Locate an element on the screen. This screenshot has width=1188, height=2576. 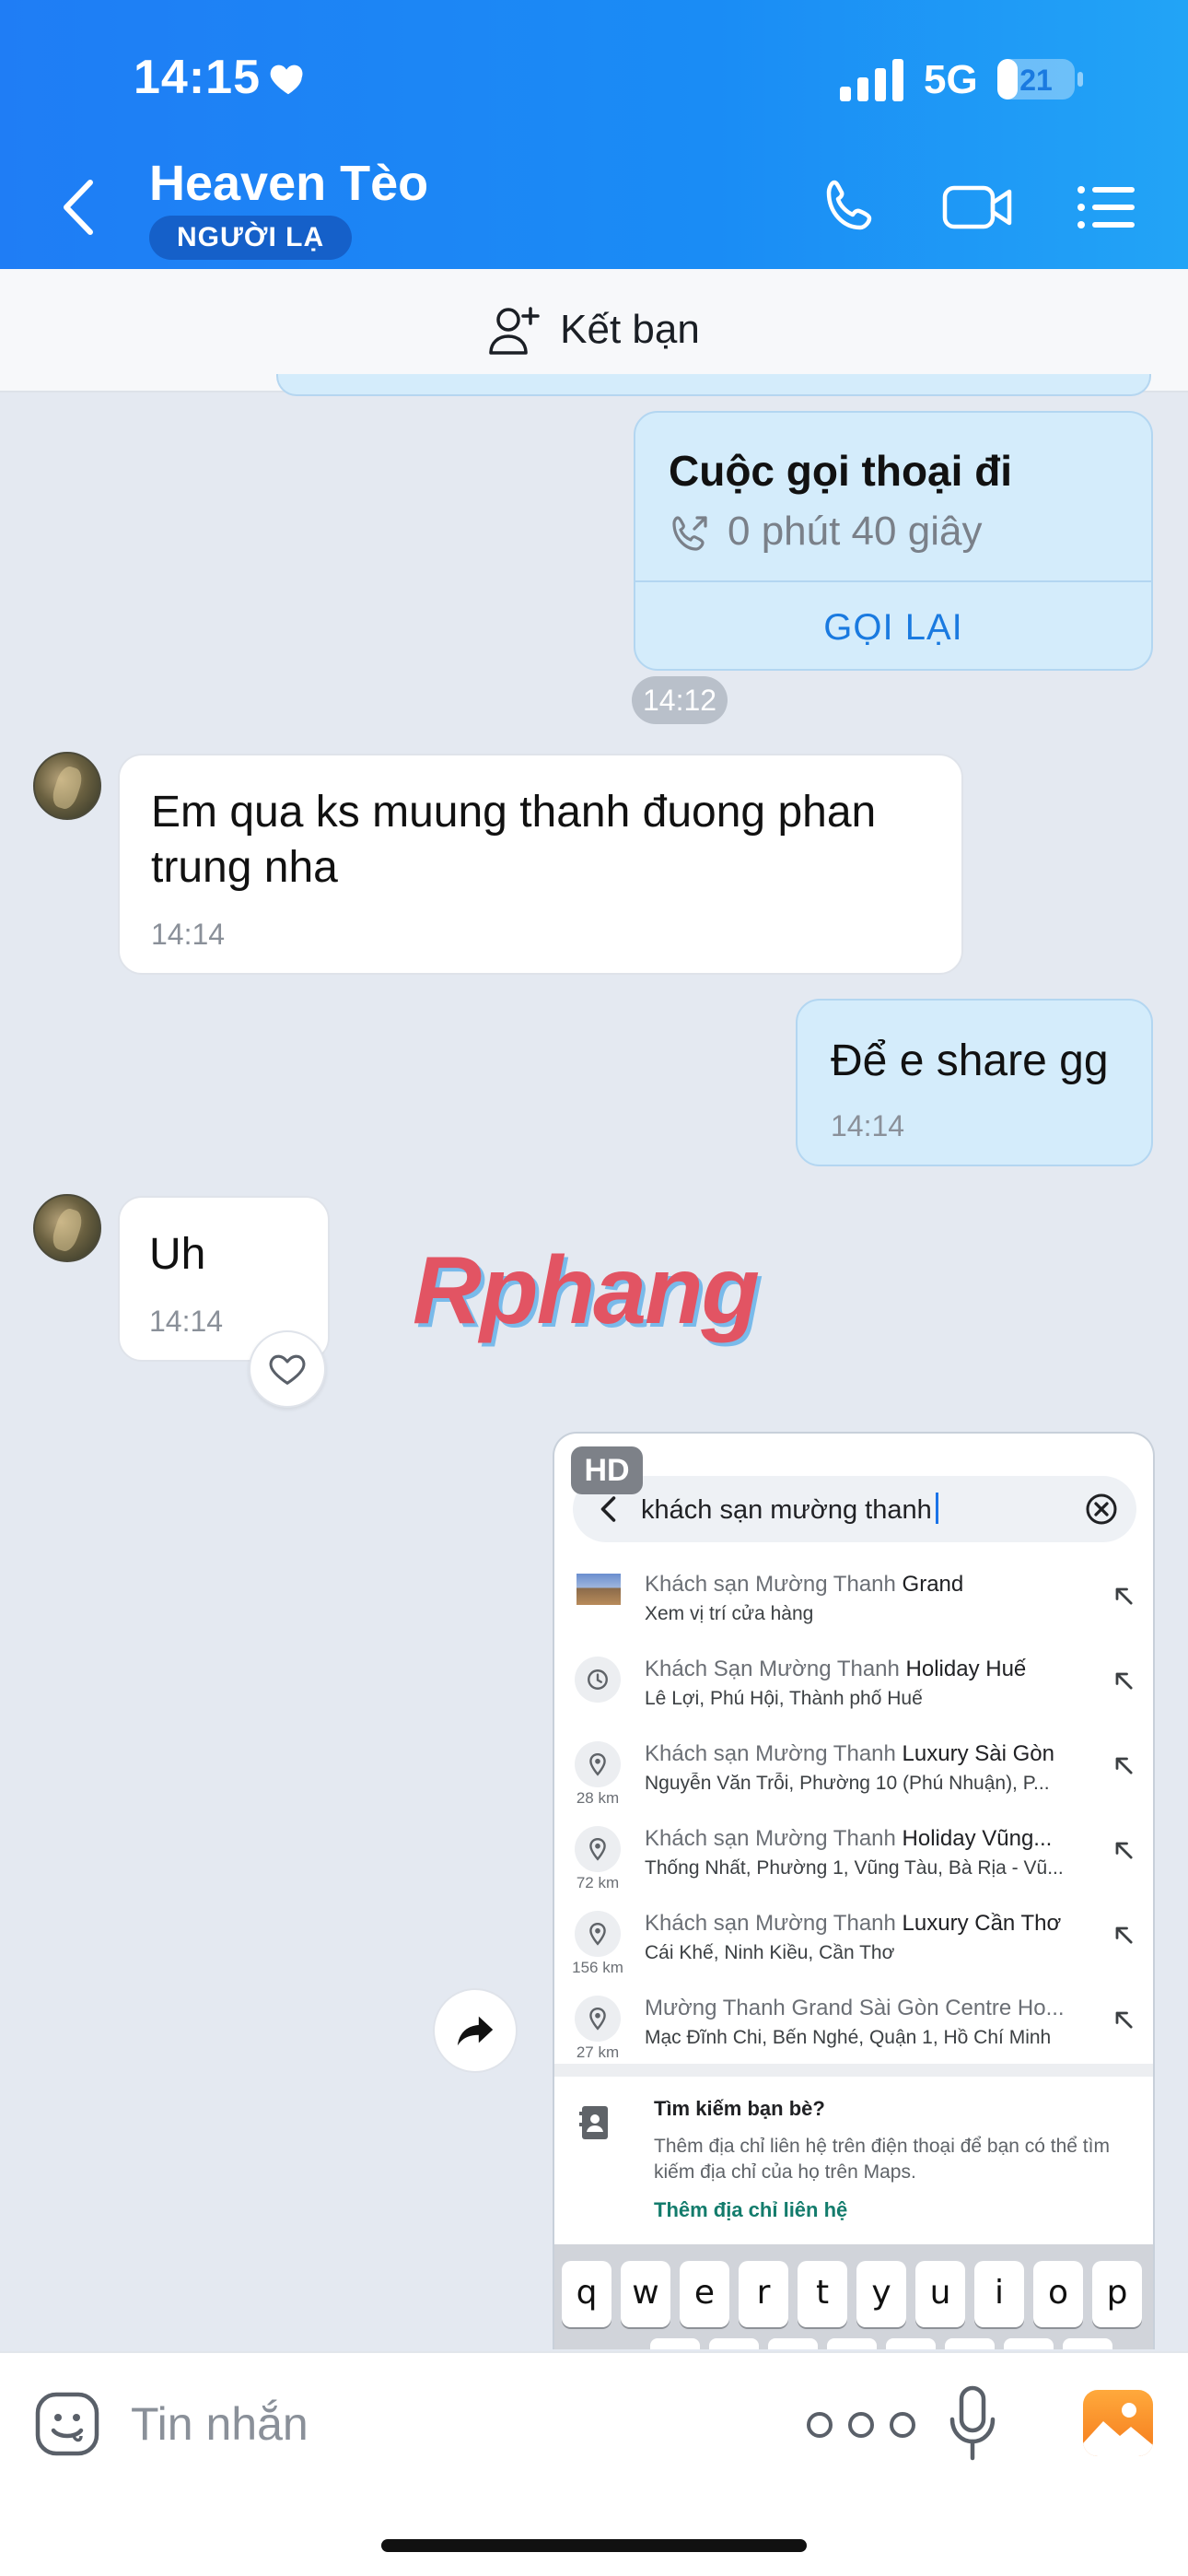
battery-icon: 21 is located at coordinates (1040, 79).